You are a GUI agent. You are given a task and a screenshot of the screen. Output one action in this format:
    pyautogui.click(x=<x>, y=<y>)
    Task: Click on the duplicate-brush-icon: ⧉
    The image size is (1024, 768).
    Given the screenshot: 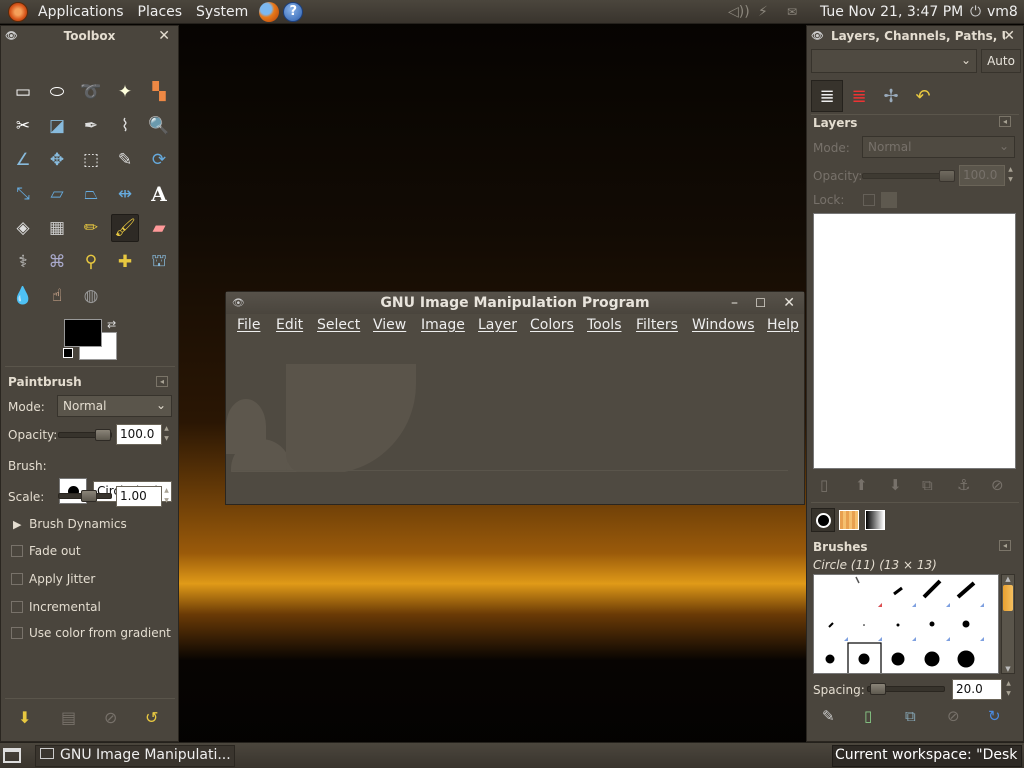 What is the action you would take?
    pyautogui.click(x=910, y=716)
    